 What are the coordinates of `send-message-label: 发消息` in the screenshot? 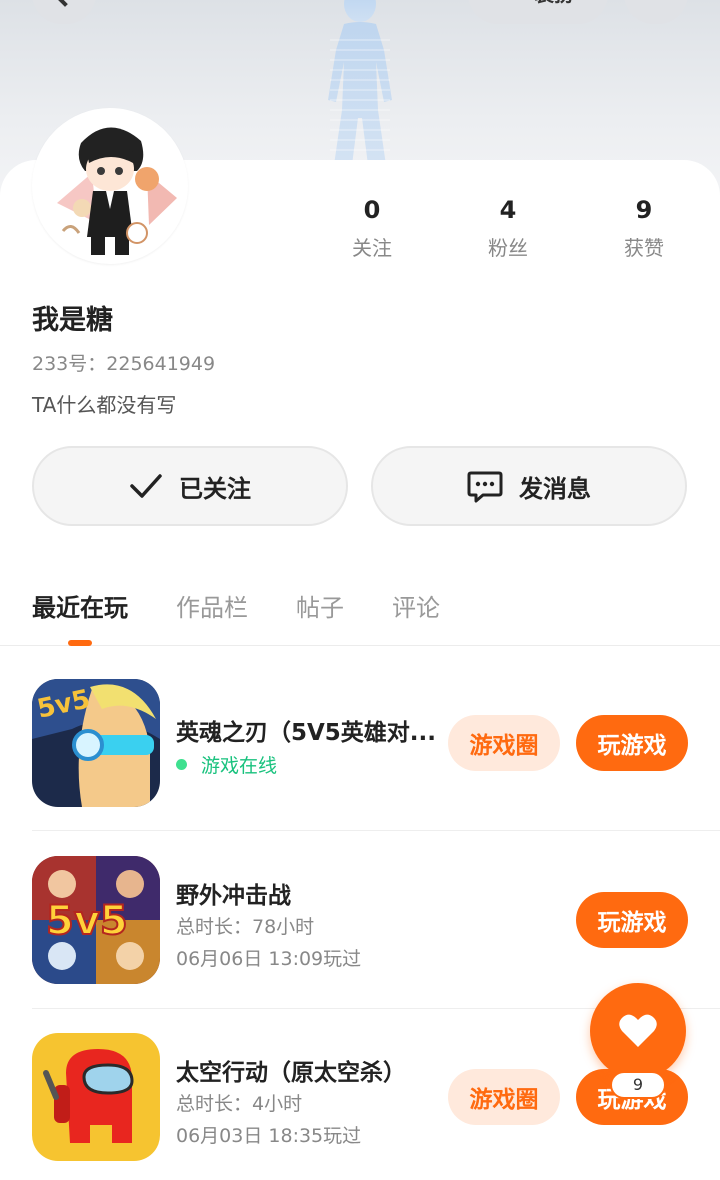 It's located at (555, 488).